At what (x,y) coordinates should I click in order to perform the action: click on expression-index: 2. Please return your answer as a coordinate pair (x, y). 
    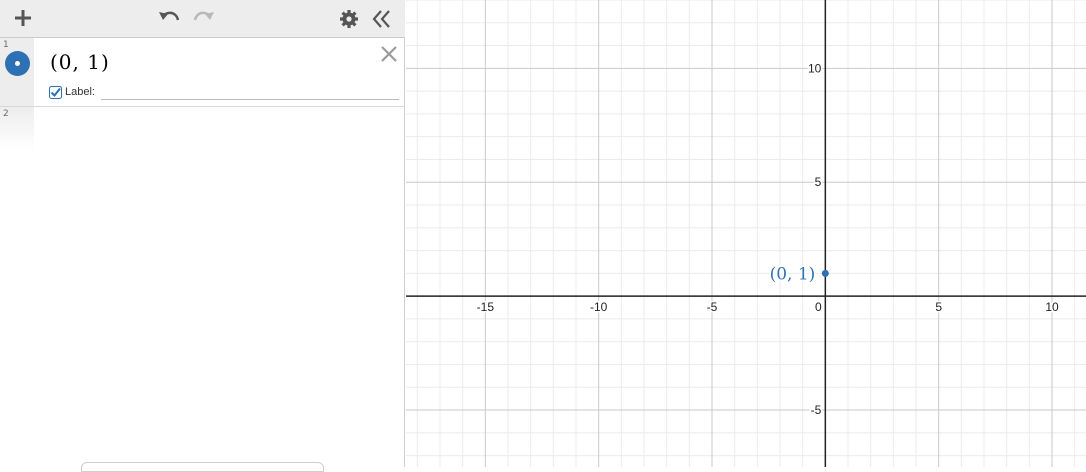
    Looking at the image, I should click on (6, 114).